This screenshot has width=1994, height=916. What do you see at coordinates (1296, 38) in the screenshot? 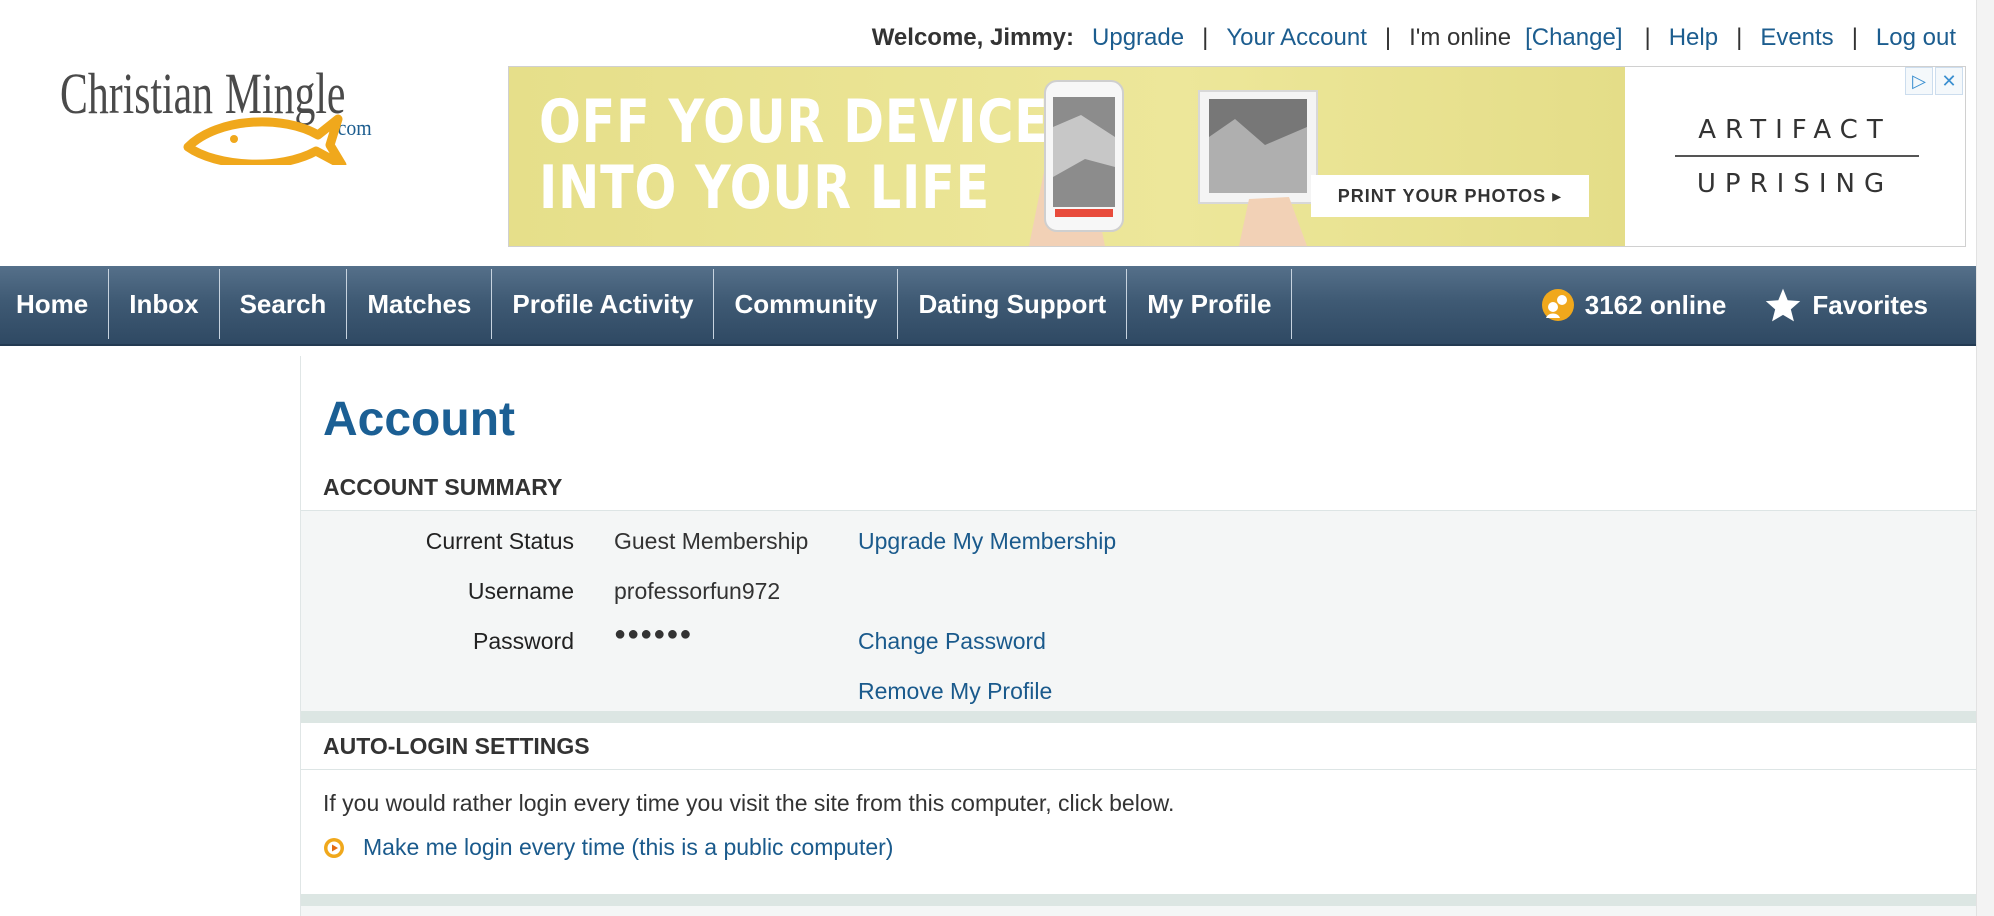
I see `your-account-link: Your Account` at bounding box center [1296, 38].